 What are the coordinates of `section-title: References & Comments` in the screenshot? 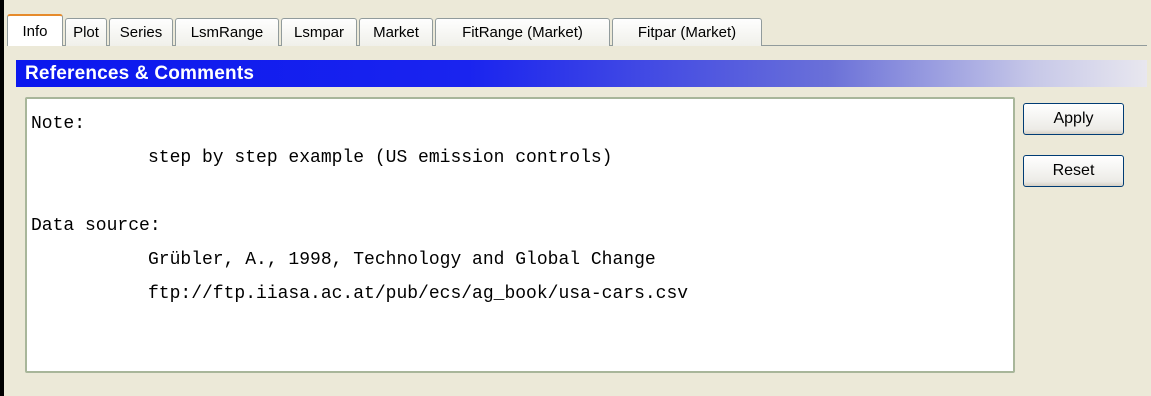 It's located at (140, 73).